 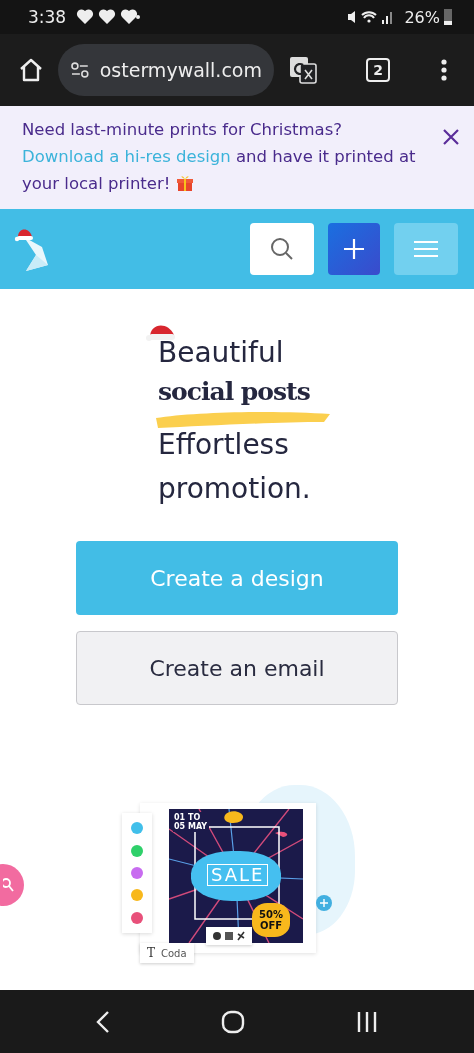 I want to click on search-button, so click(x=282, y=249).